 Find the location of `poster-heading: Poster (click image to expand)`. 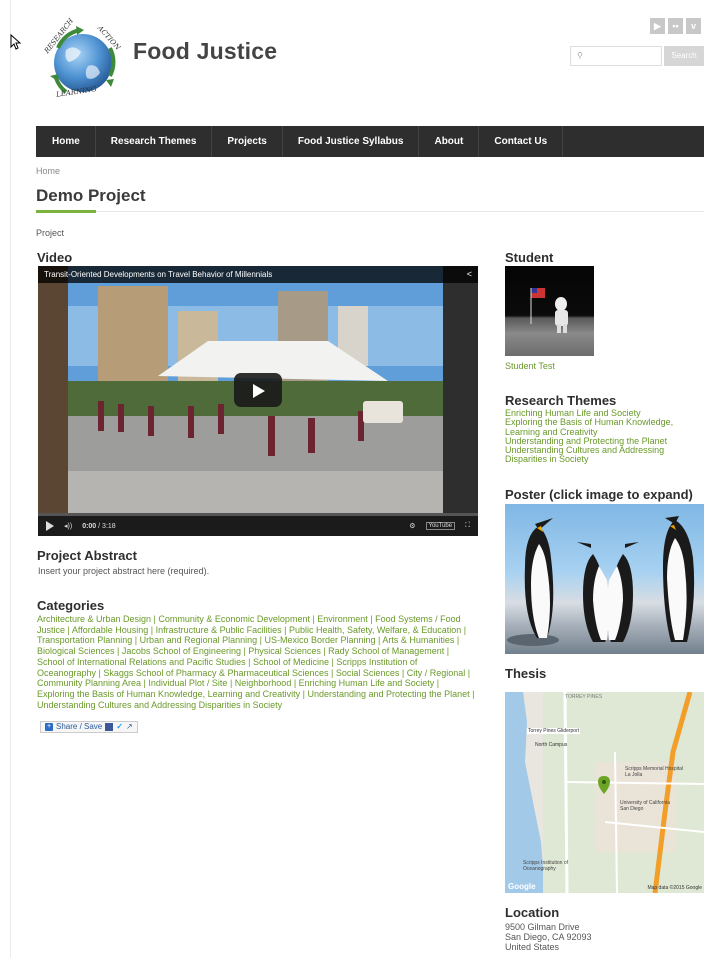

poster-heading: Poster (click image to expand) is located at coordinates (599, 494).